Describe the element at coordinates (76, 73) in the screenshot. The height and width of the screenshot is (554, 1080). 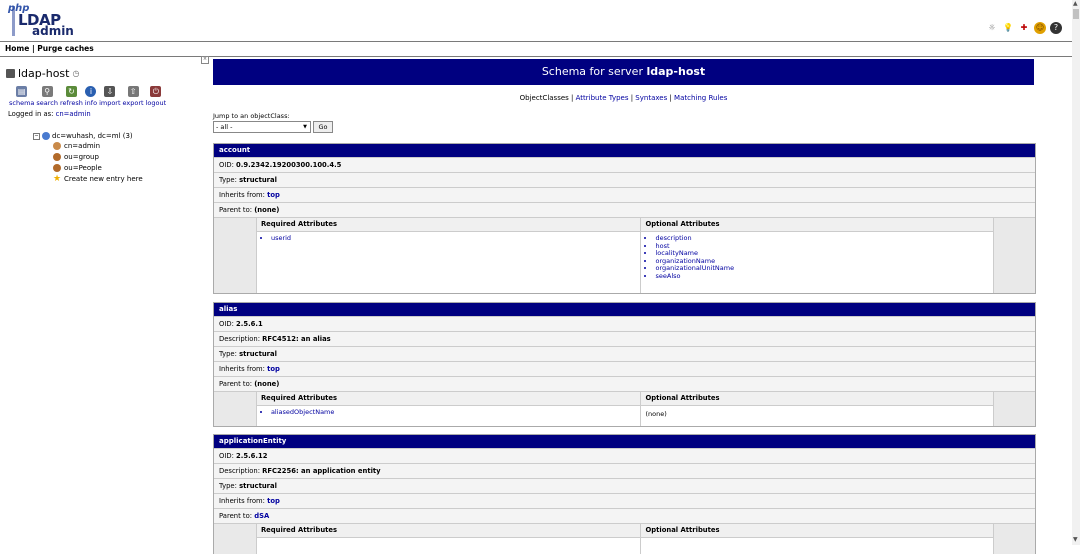
I see `clock-icon: ◷` at that location.